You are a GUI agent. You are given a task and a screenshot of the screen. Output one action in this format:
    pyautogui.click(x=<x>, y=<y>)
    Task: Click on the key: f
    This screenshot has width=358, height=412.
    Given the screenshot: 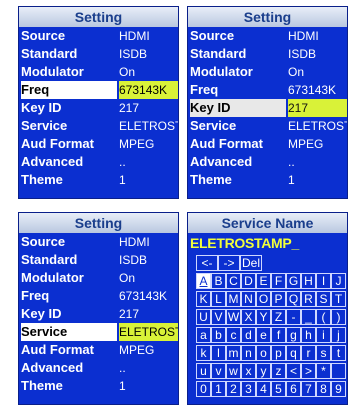 What is the action you would take?
    pyautogui.click(x=278, y=335)
    